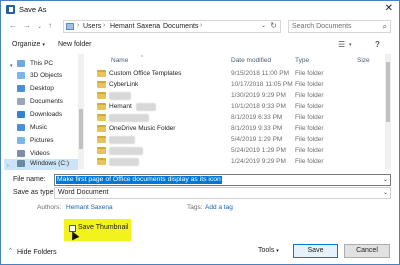 This screenshot has width=400, height=265. Describe the element at coordinates (350, 45) in the screenshot. I see `view-options-chevron-icon: ▾` at that location.